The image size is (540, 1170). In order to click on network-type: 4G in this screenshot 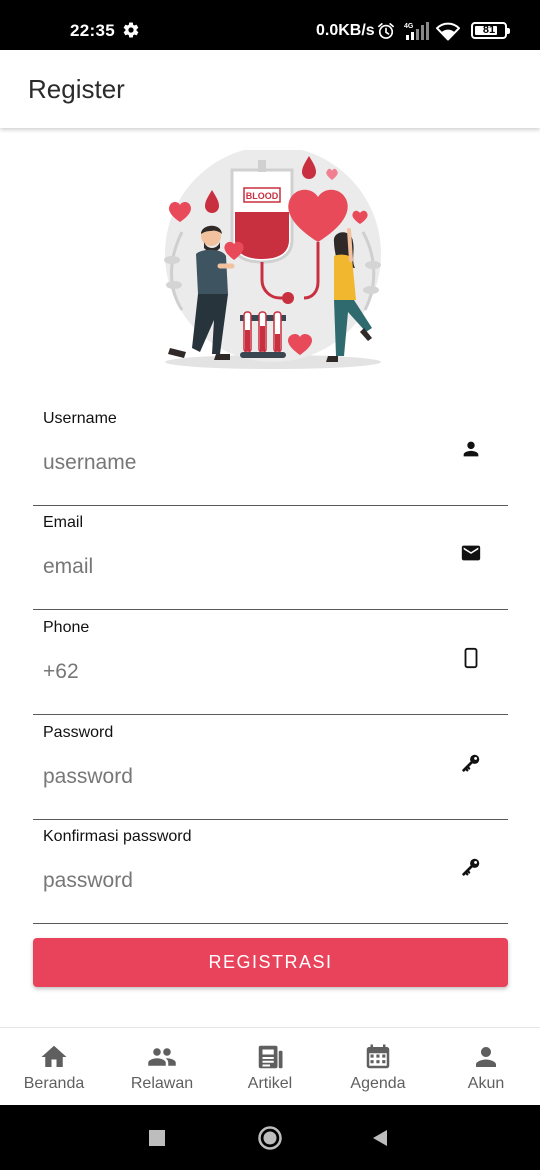, I will do `click(409, 26)`.